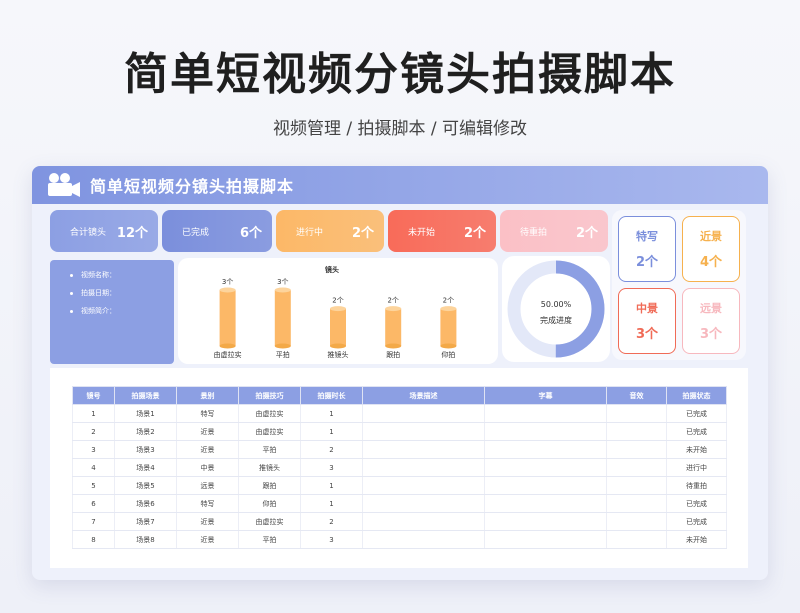  What do you see at coordinates (711, 249) in the screenshot?
I see `tile-close-shot: 近景 4个` at bounding box center [711, 249].